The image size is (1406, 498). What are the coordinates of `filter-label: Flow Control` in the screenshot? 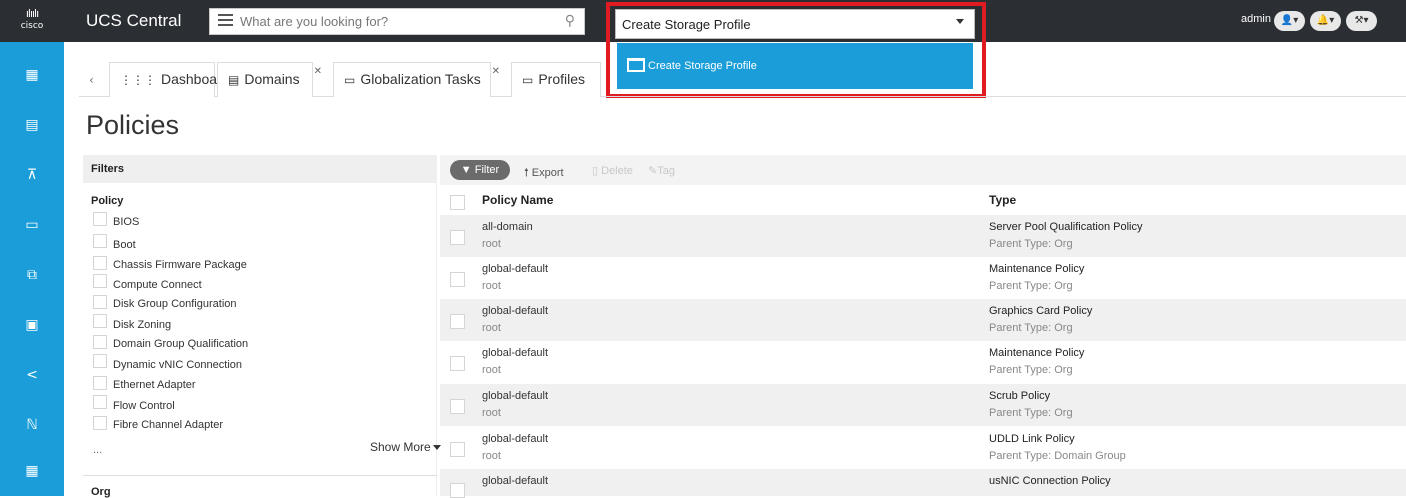 It's located at (144, 406).